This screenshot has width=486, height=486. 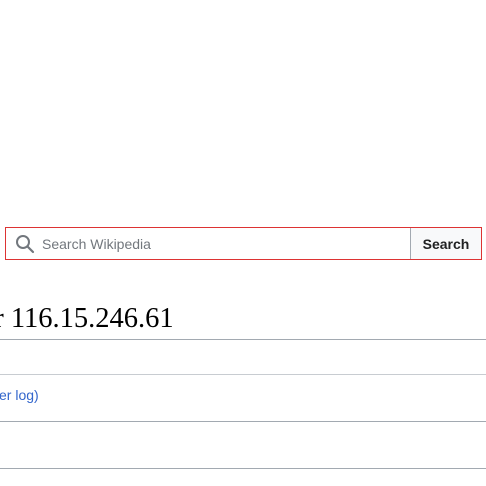 I want to click on search-form: Search, so click(x=243, y=243).